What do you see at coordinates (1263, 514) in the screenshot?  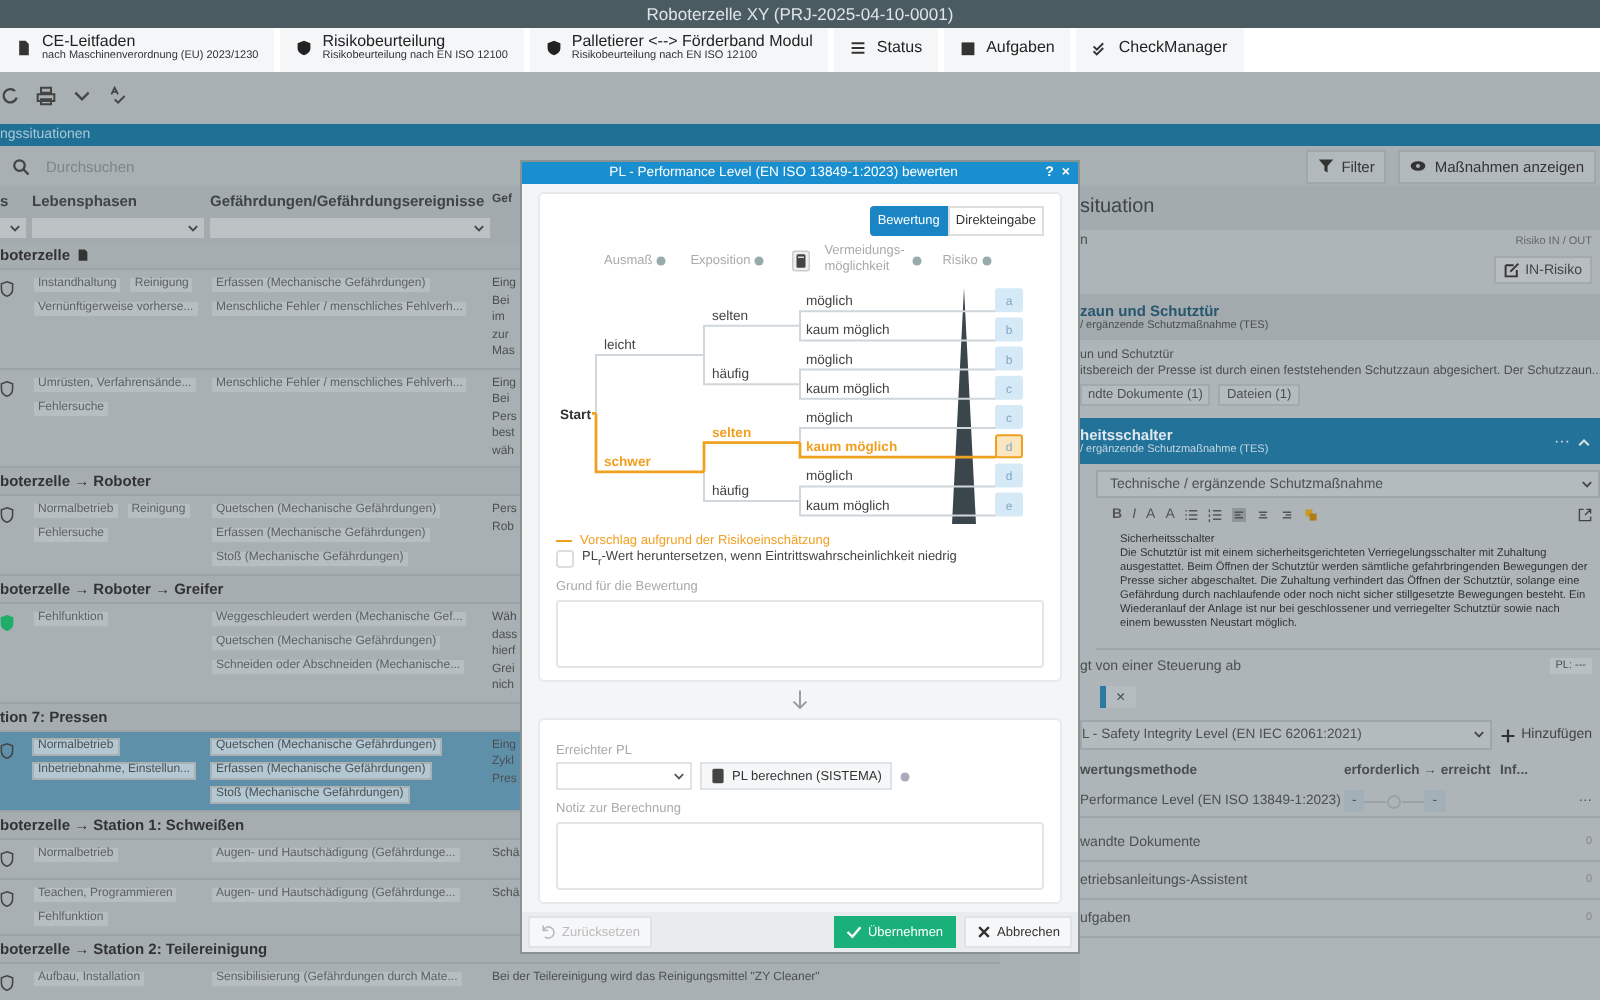 I see `align-center-icon` at bounding box center [1263, 514].